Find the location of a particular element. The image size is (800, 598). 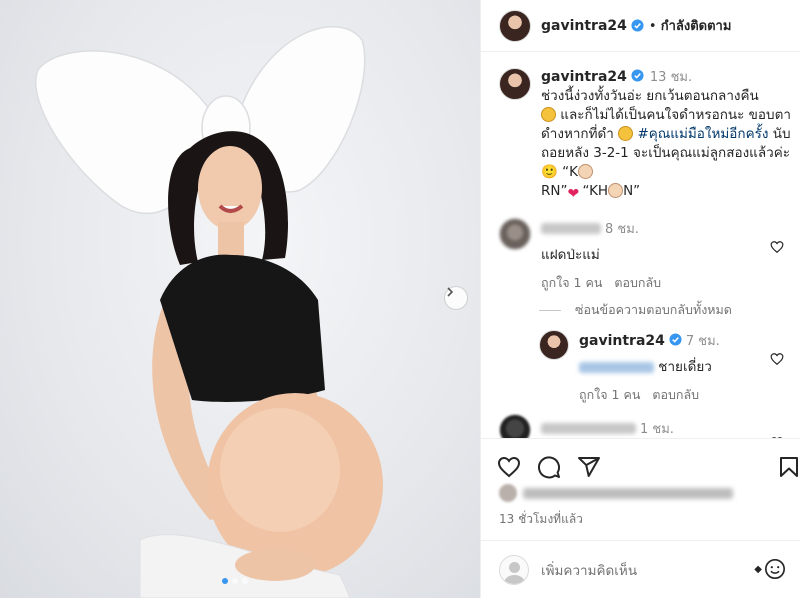

follow-status: • กำลังติดตาม is located at coordinates (690, 25).